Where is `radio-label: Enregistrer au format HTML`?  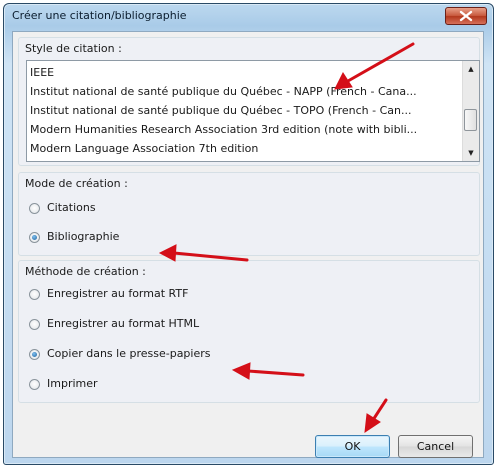
radio-label: Enregistrer au format HTML is located at coordinates (123, 323).